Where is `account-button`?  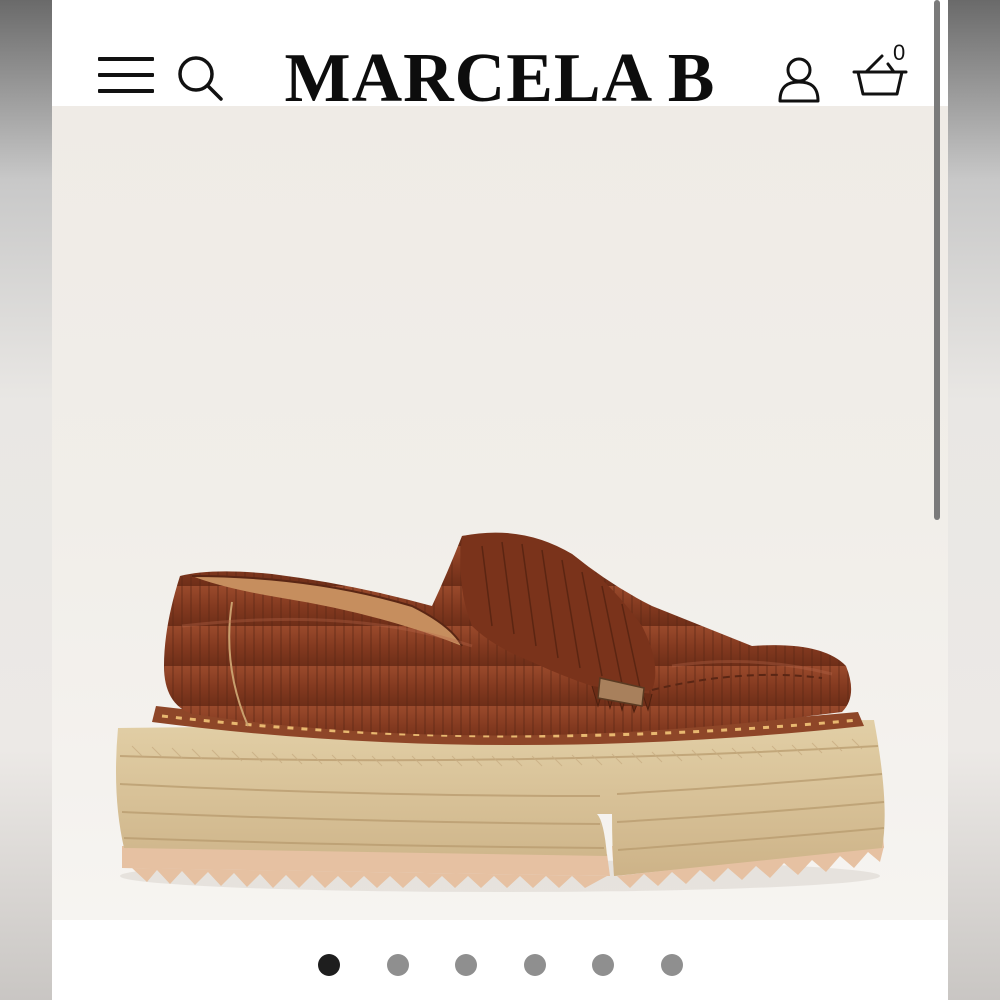
account-button is located at coordinates (799, 80).